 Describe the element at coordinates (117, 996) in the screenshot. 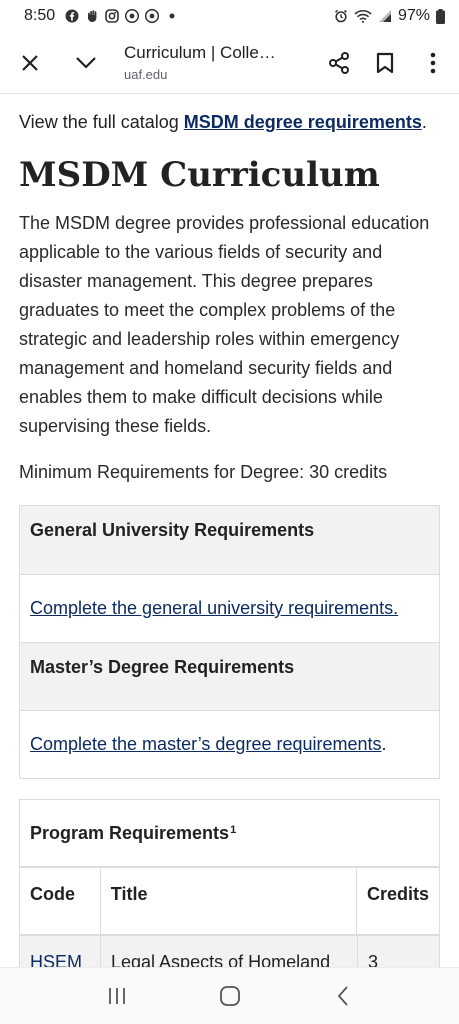

I see `recent-apps-icon` at that location.